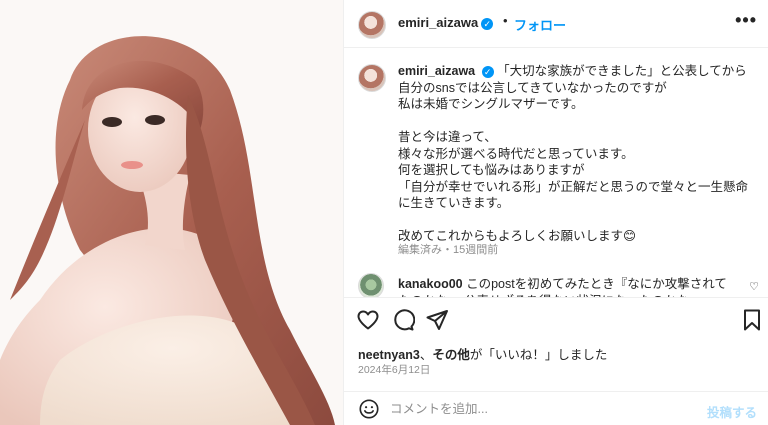  I want to click on smile-emoji-icon: 😊, so click(630, 236).